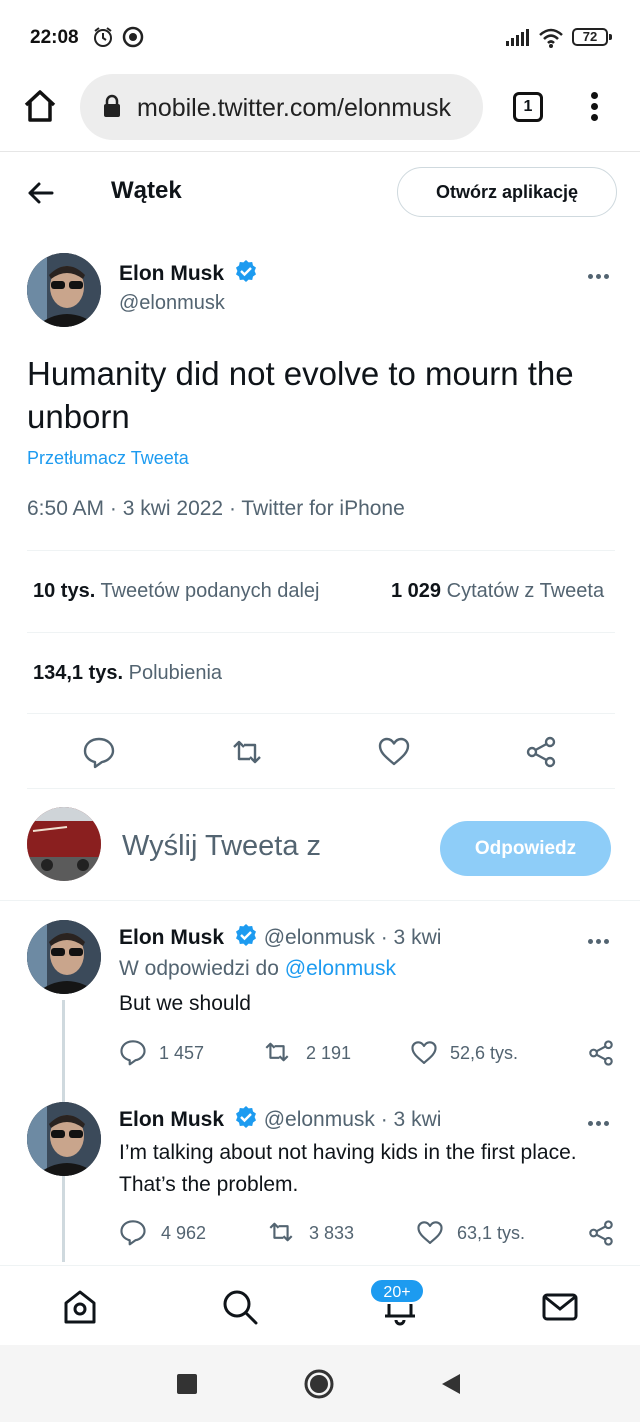  I want to click on user-avatar, so click(64, 844).